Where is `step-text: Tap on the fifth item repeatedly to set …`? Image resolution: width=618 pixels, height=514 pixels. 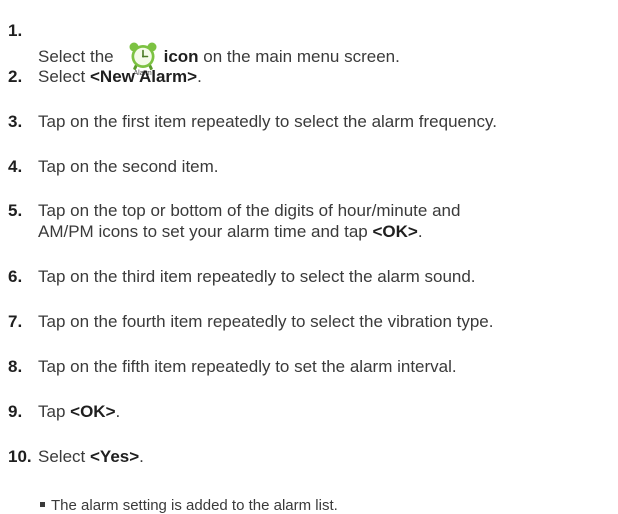
step-text: Tap on the fifth item repeatedly to set … is located at coordinates (247, 366).